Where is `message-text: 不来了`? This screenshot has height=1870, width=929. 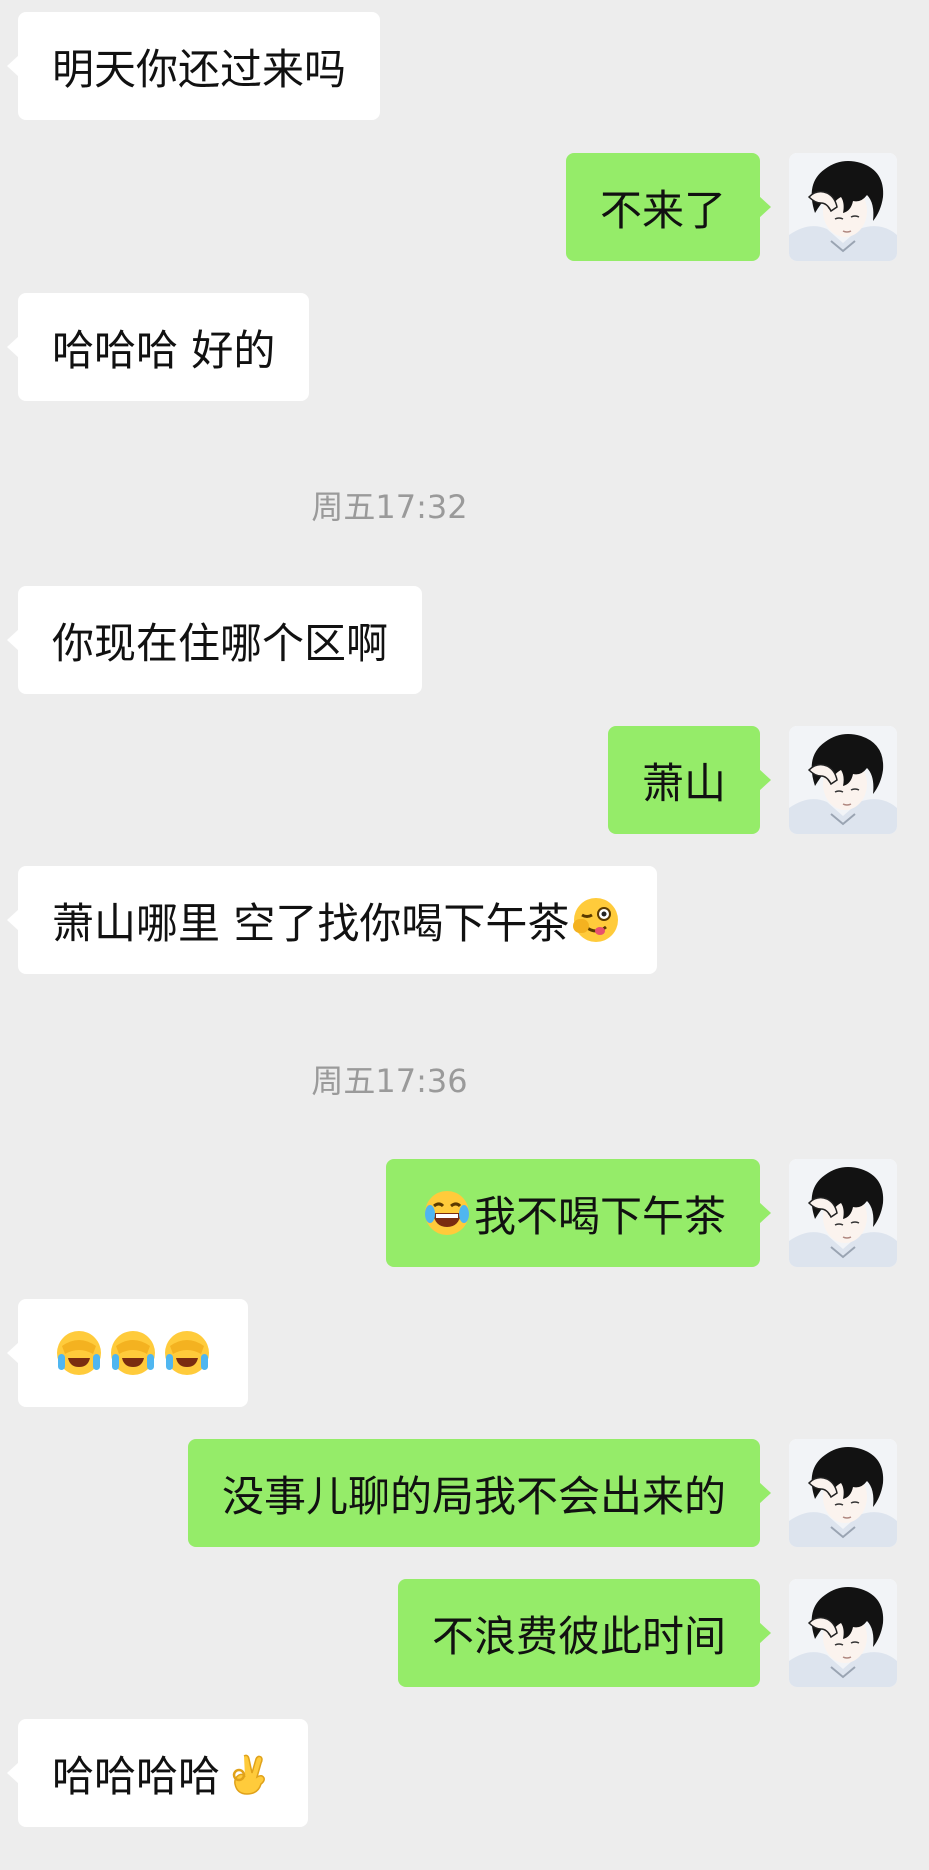 message-text: 不来了 is located at coordinates (662, 210).